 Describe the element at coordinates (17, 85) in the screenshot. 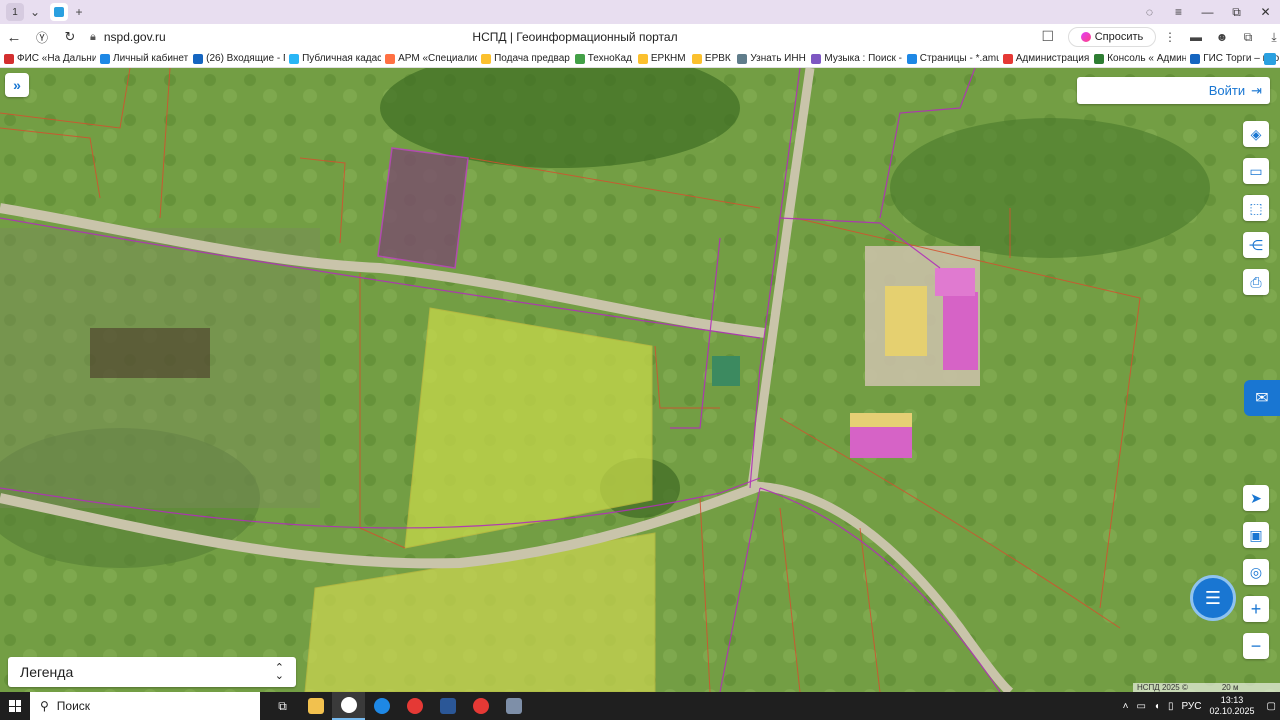

I see `expand-panel-button: »` at that location.